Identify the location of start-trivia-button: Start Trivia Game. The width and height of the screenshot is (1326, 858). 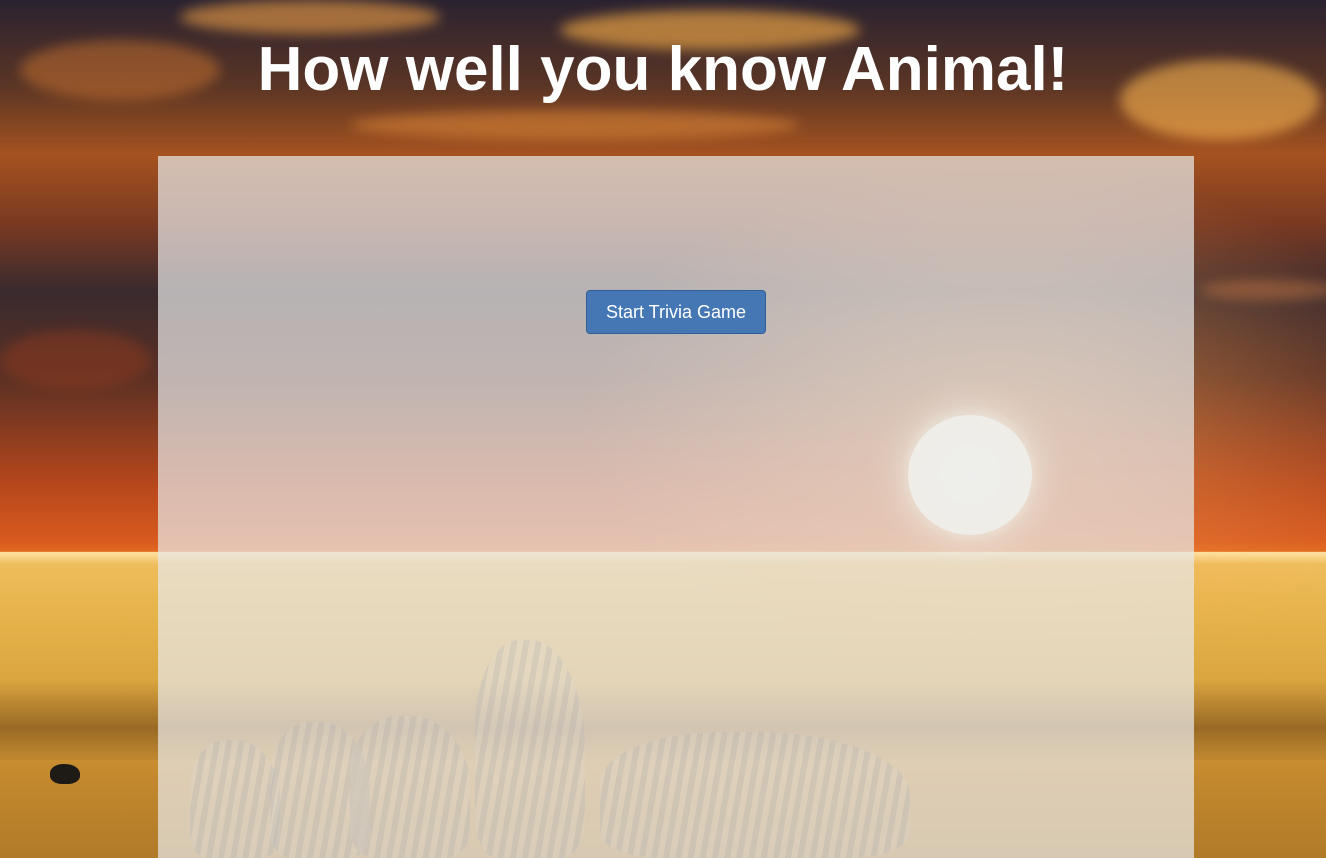
(676, 312).